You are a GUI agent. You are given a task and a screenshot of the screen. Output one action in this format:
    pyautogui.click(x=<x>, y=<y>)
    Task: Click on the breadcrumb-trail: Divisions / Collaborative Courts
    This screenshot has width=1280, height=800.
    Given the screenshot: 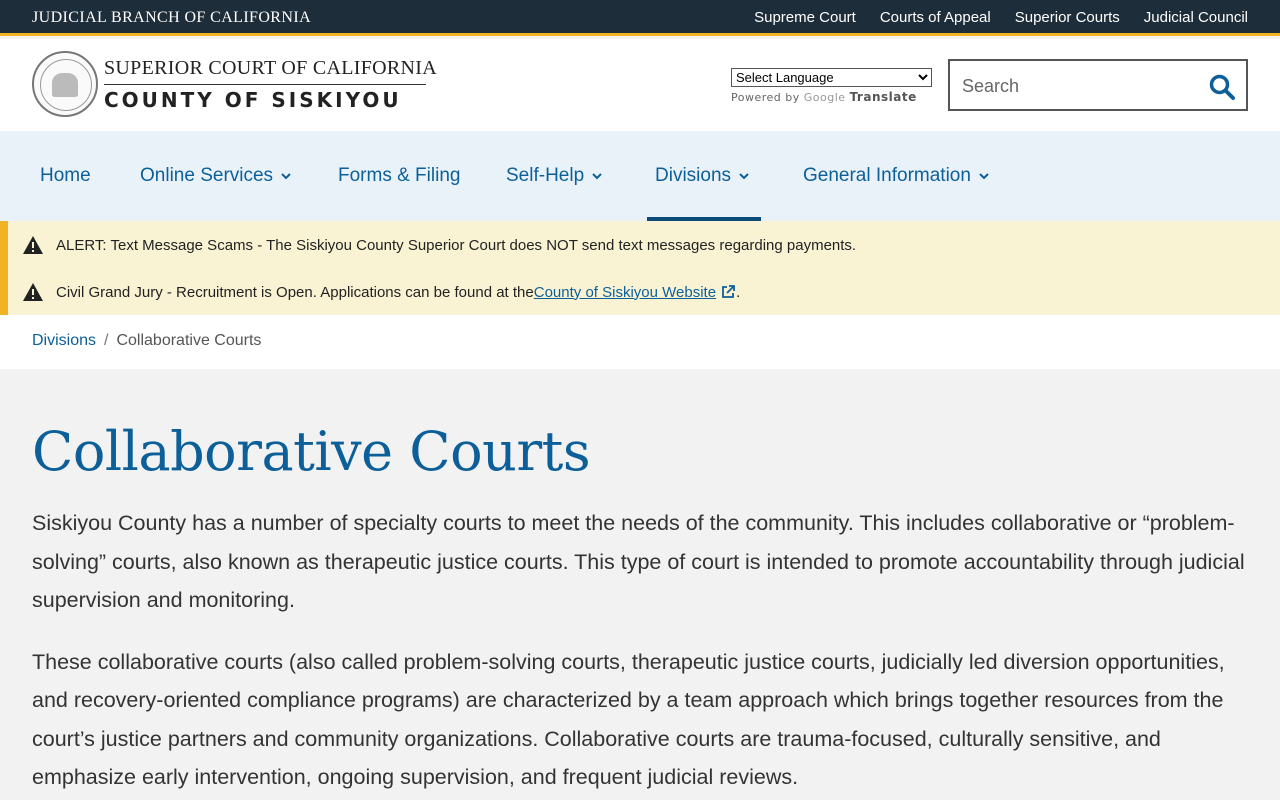 What is the action you would take?
    pyautogui.click(x=146, y=341)
    